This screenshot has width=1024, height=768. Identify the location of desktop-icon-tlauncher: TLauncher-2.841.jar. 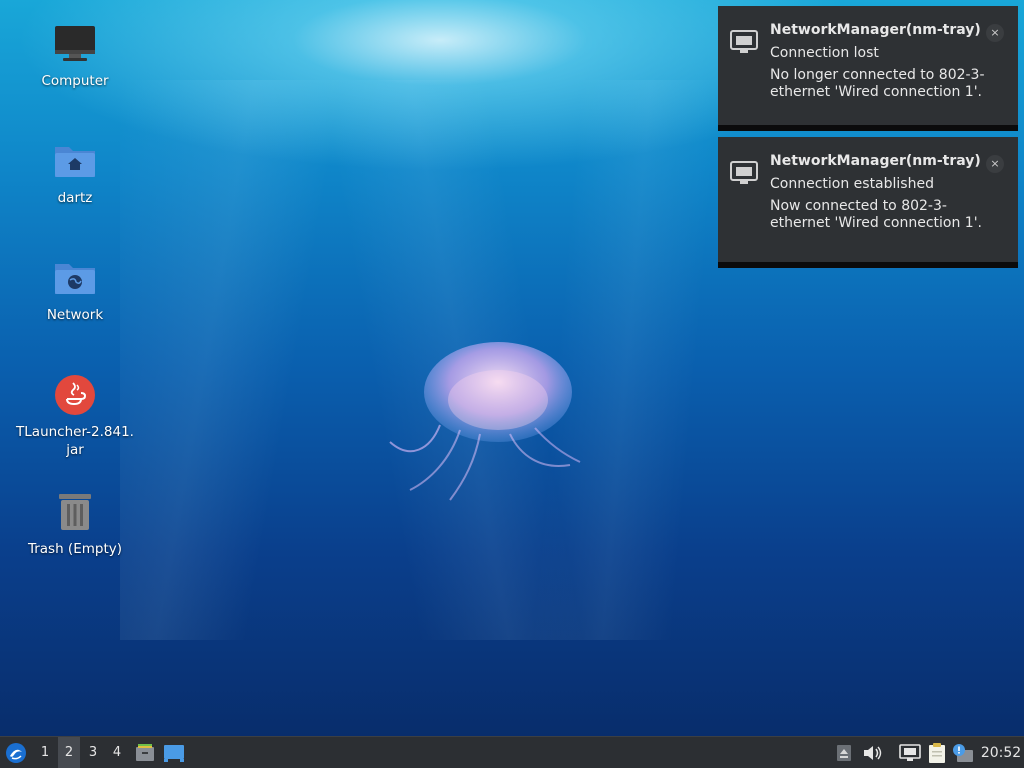
(75, 415).